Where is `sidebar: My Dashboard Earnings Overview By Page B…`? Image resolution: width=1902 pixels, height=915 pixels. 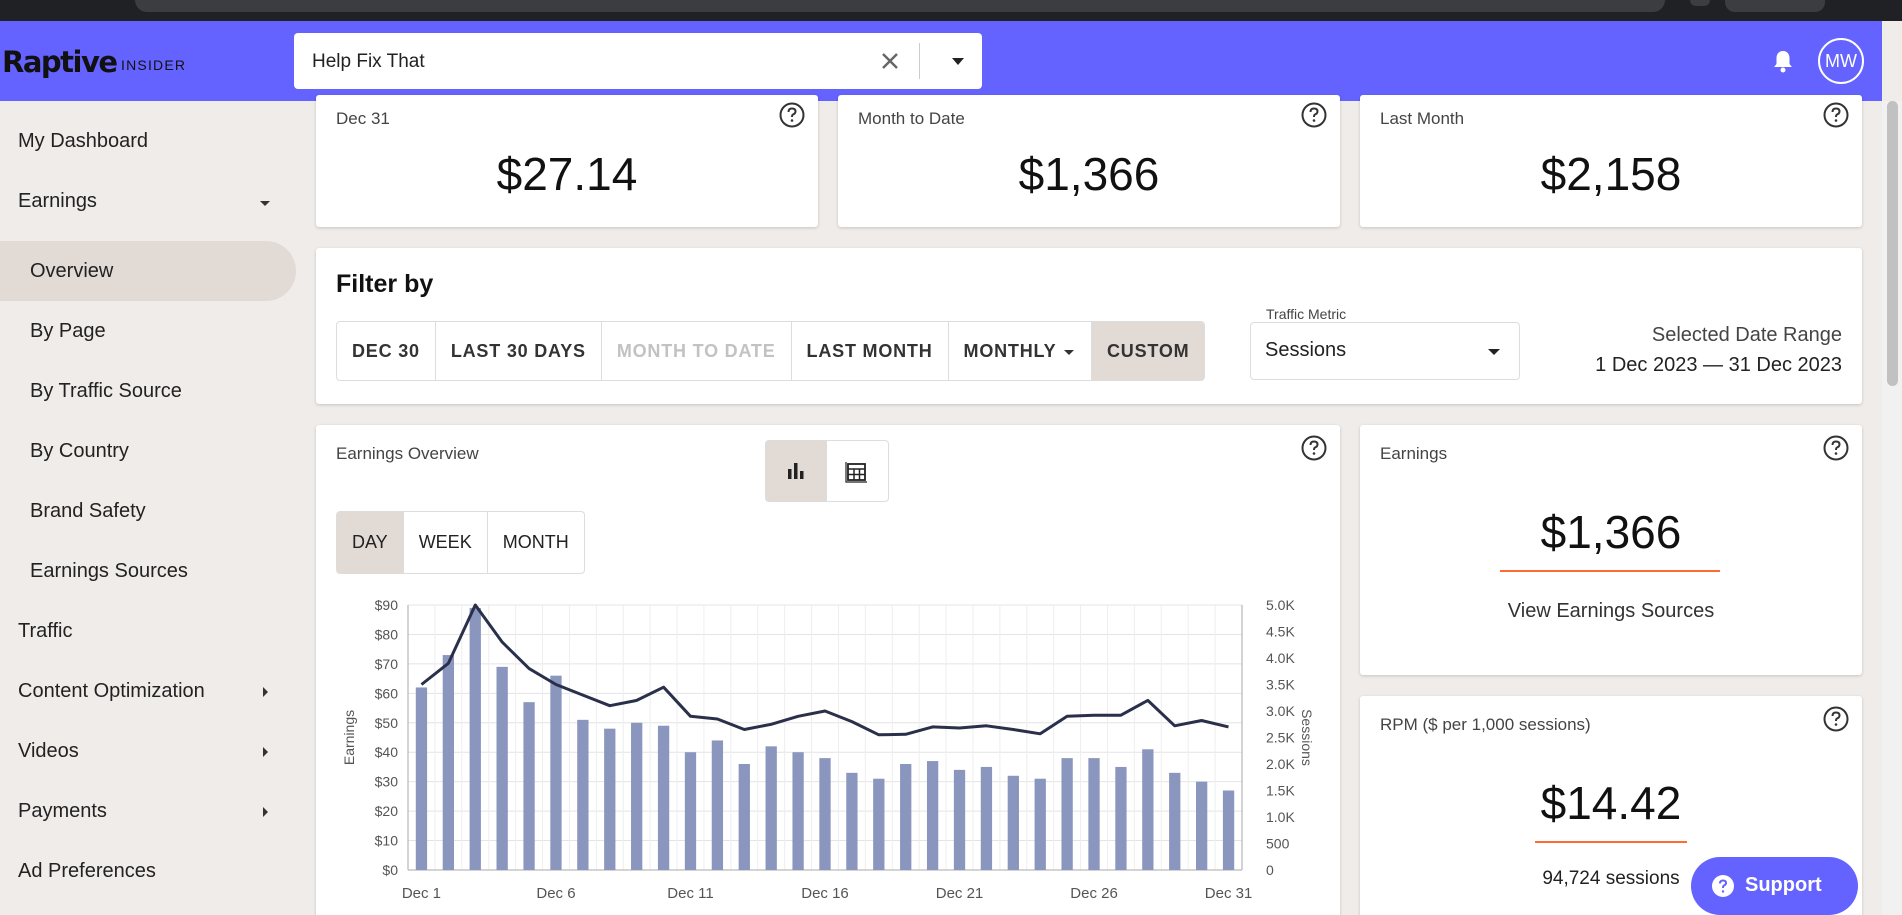
sidebar: My Dashboard Earnings Overview By Page B… is located at coordinates (150, 508).